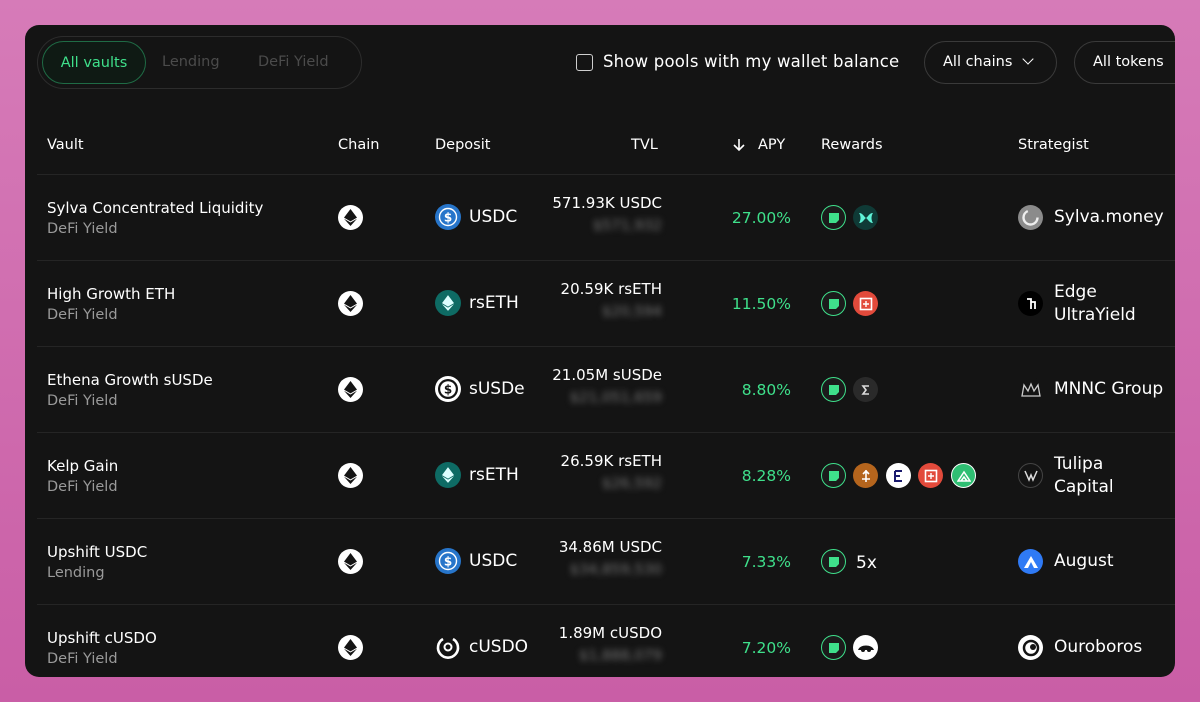 This screenshot has width=1200, height=702. What do you see at coordinates (97, 552) in the screenshot?
I see `vault-name: Upshift USDC` at bounding box center [97, 552].